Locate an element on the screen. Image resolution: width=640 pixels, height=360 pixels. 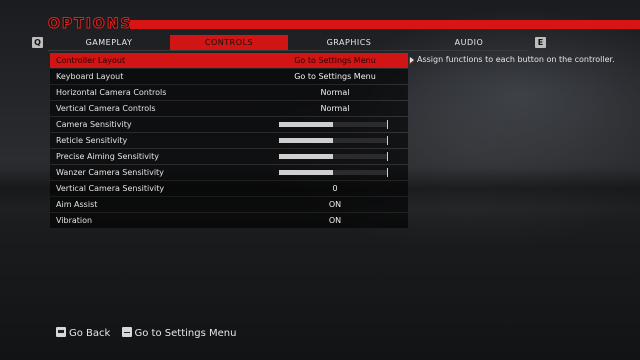
setting-row-keyboard-layout: Keyboard Layout Go to Settings Menu is located at coordinates (229, 76).